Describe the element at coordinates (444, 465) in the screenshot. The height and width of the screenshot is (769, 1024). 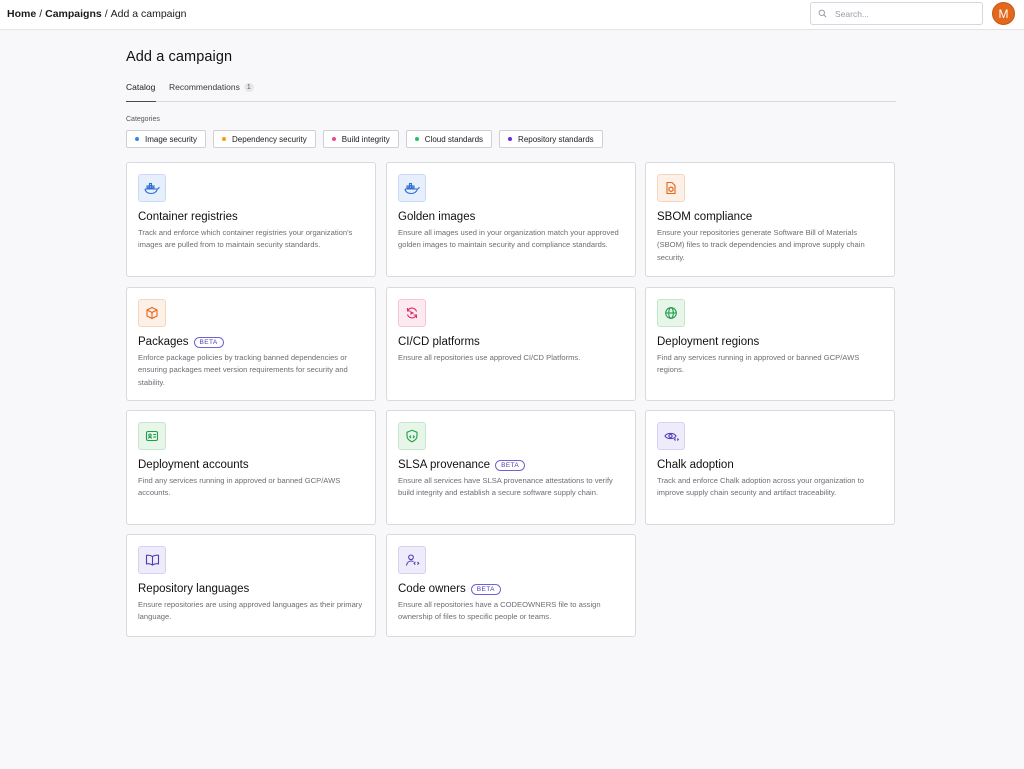
I see `card-title-text: SLSA provenance` at that location.